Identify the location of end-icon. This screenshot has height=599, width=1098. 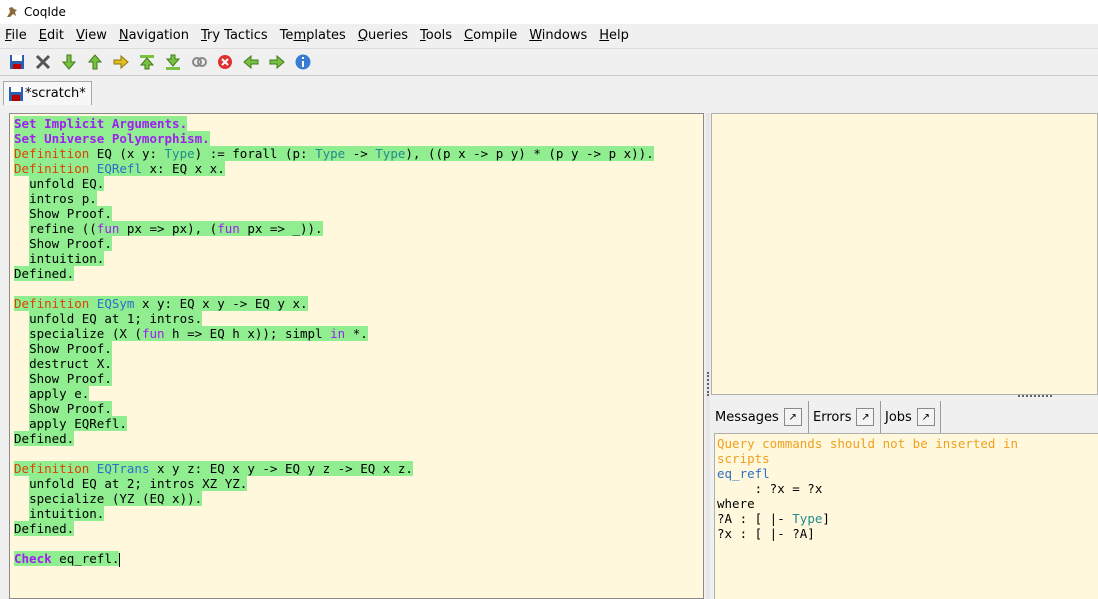
(173, 62).